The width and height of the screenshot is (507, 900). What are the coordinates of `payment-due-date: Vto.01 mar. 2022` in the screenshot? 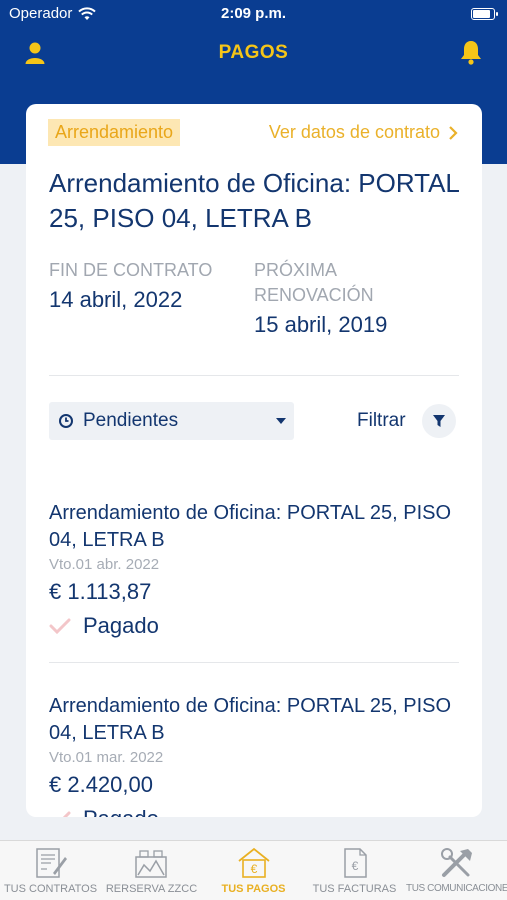 It's located at (106, 757).